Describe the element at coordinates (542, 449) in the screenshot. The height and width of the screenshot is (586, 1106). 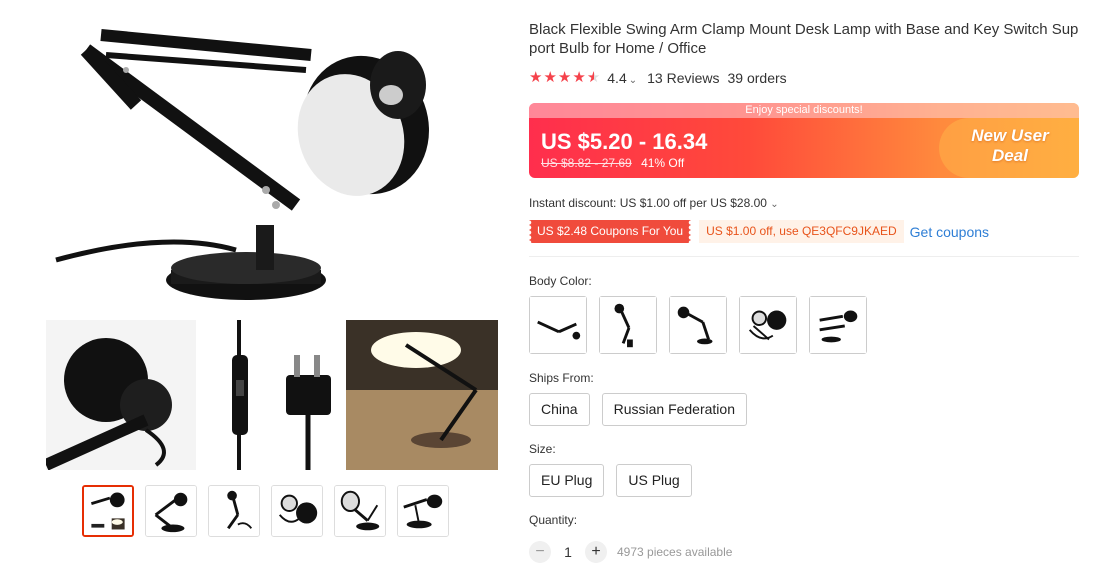
I see `size-label: Size:` at that location.